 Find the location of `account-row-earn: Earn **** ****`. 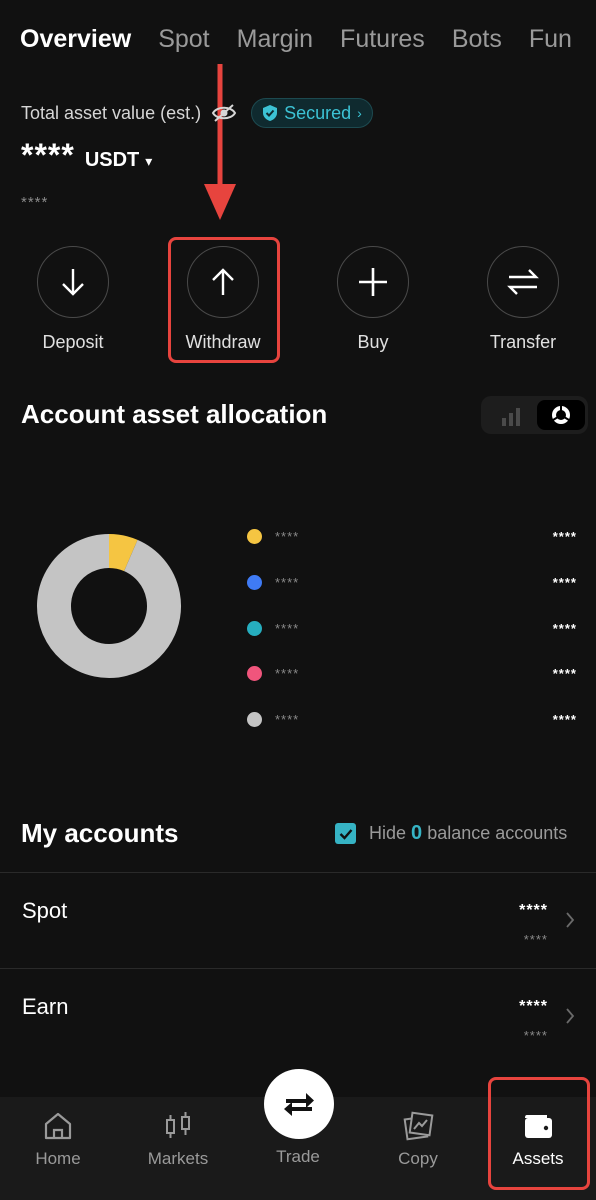

account-row-earn: Earn **** **** is located at coordinates (298, 1016).